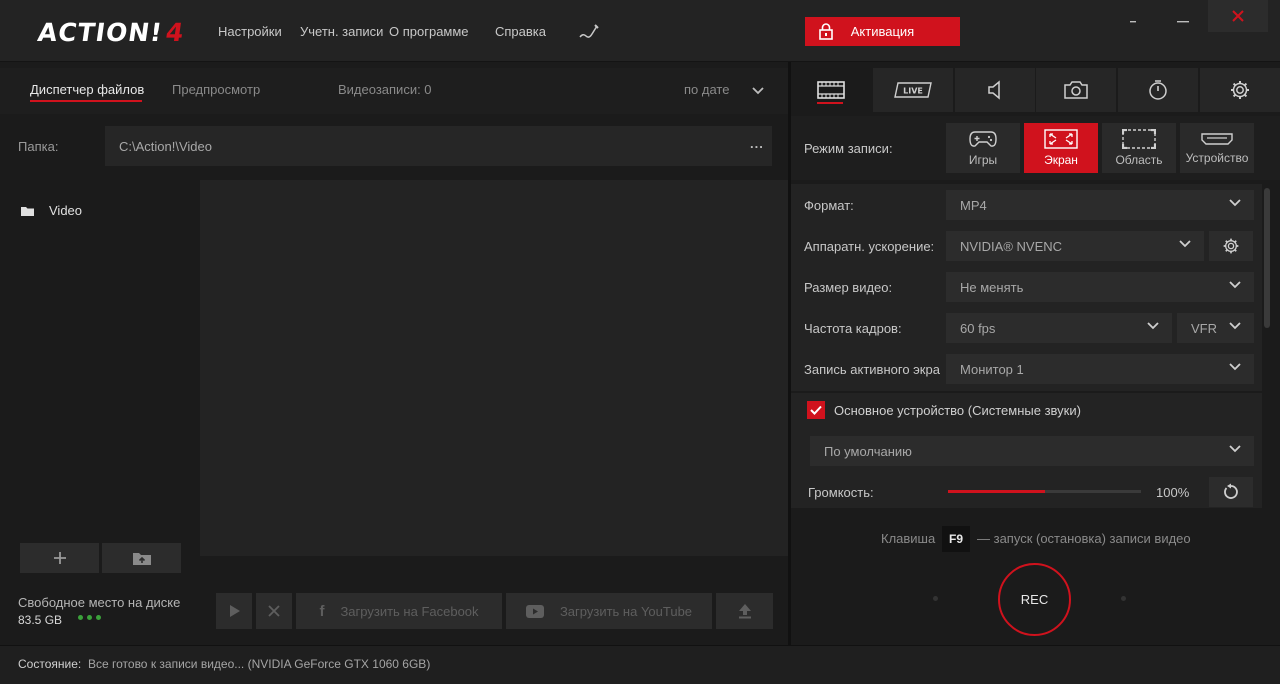 The image size is (1280, 684). I want to click on minimize-button, so click(1133, 20).